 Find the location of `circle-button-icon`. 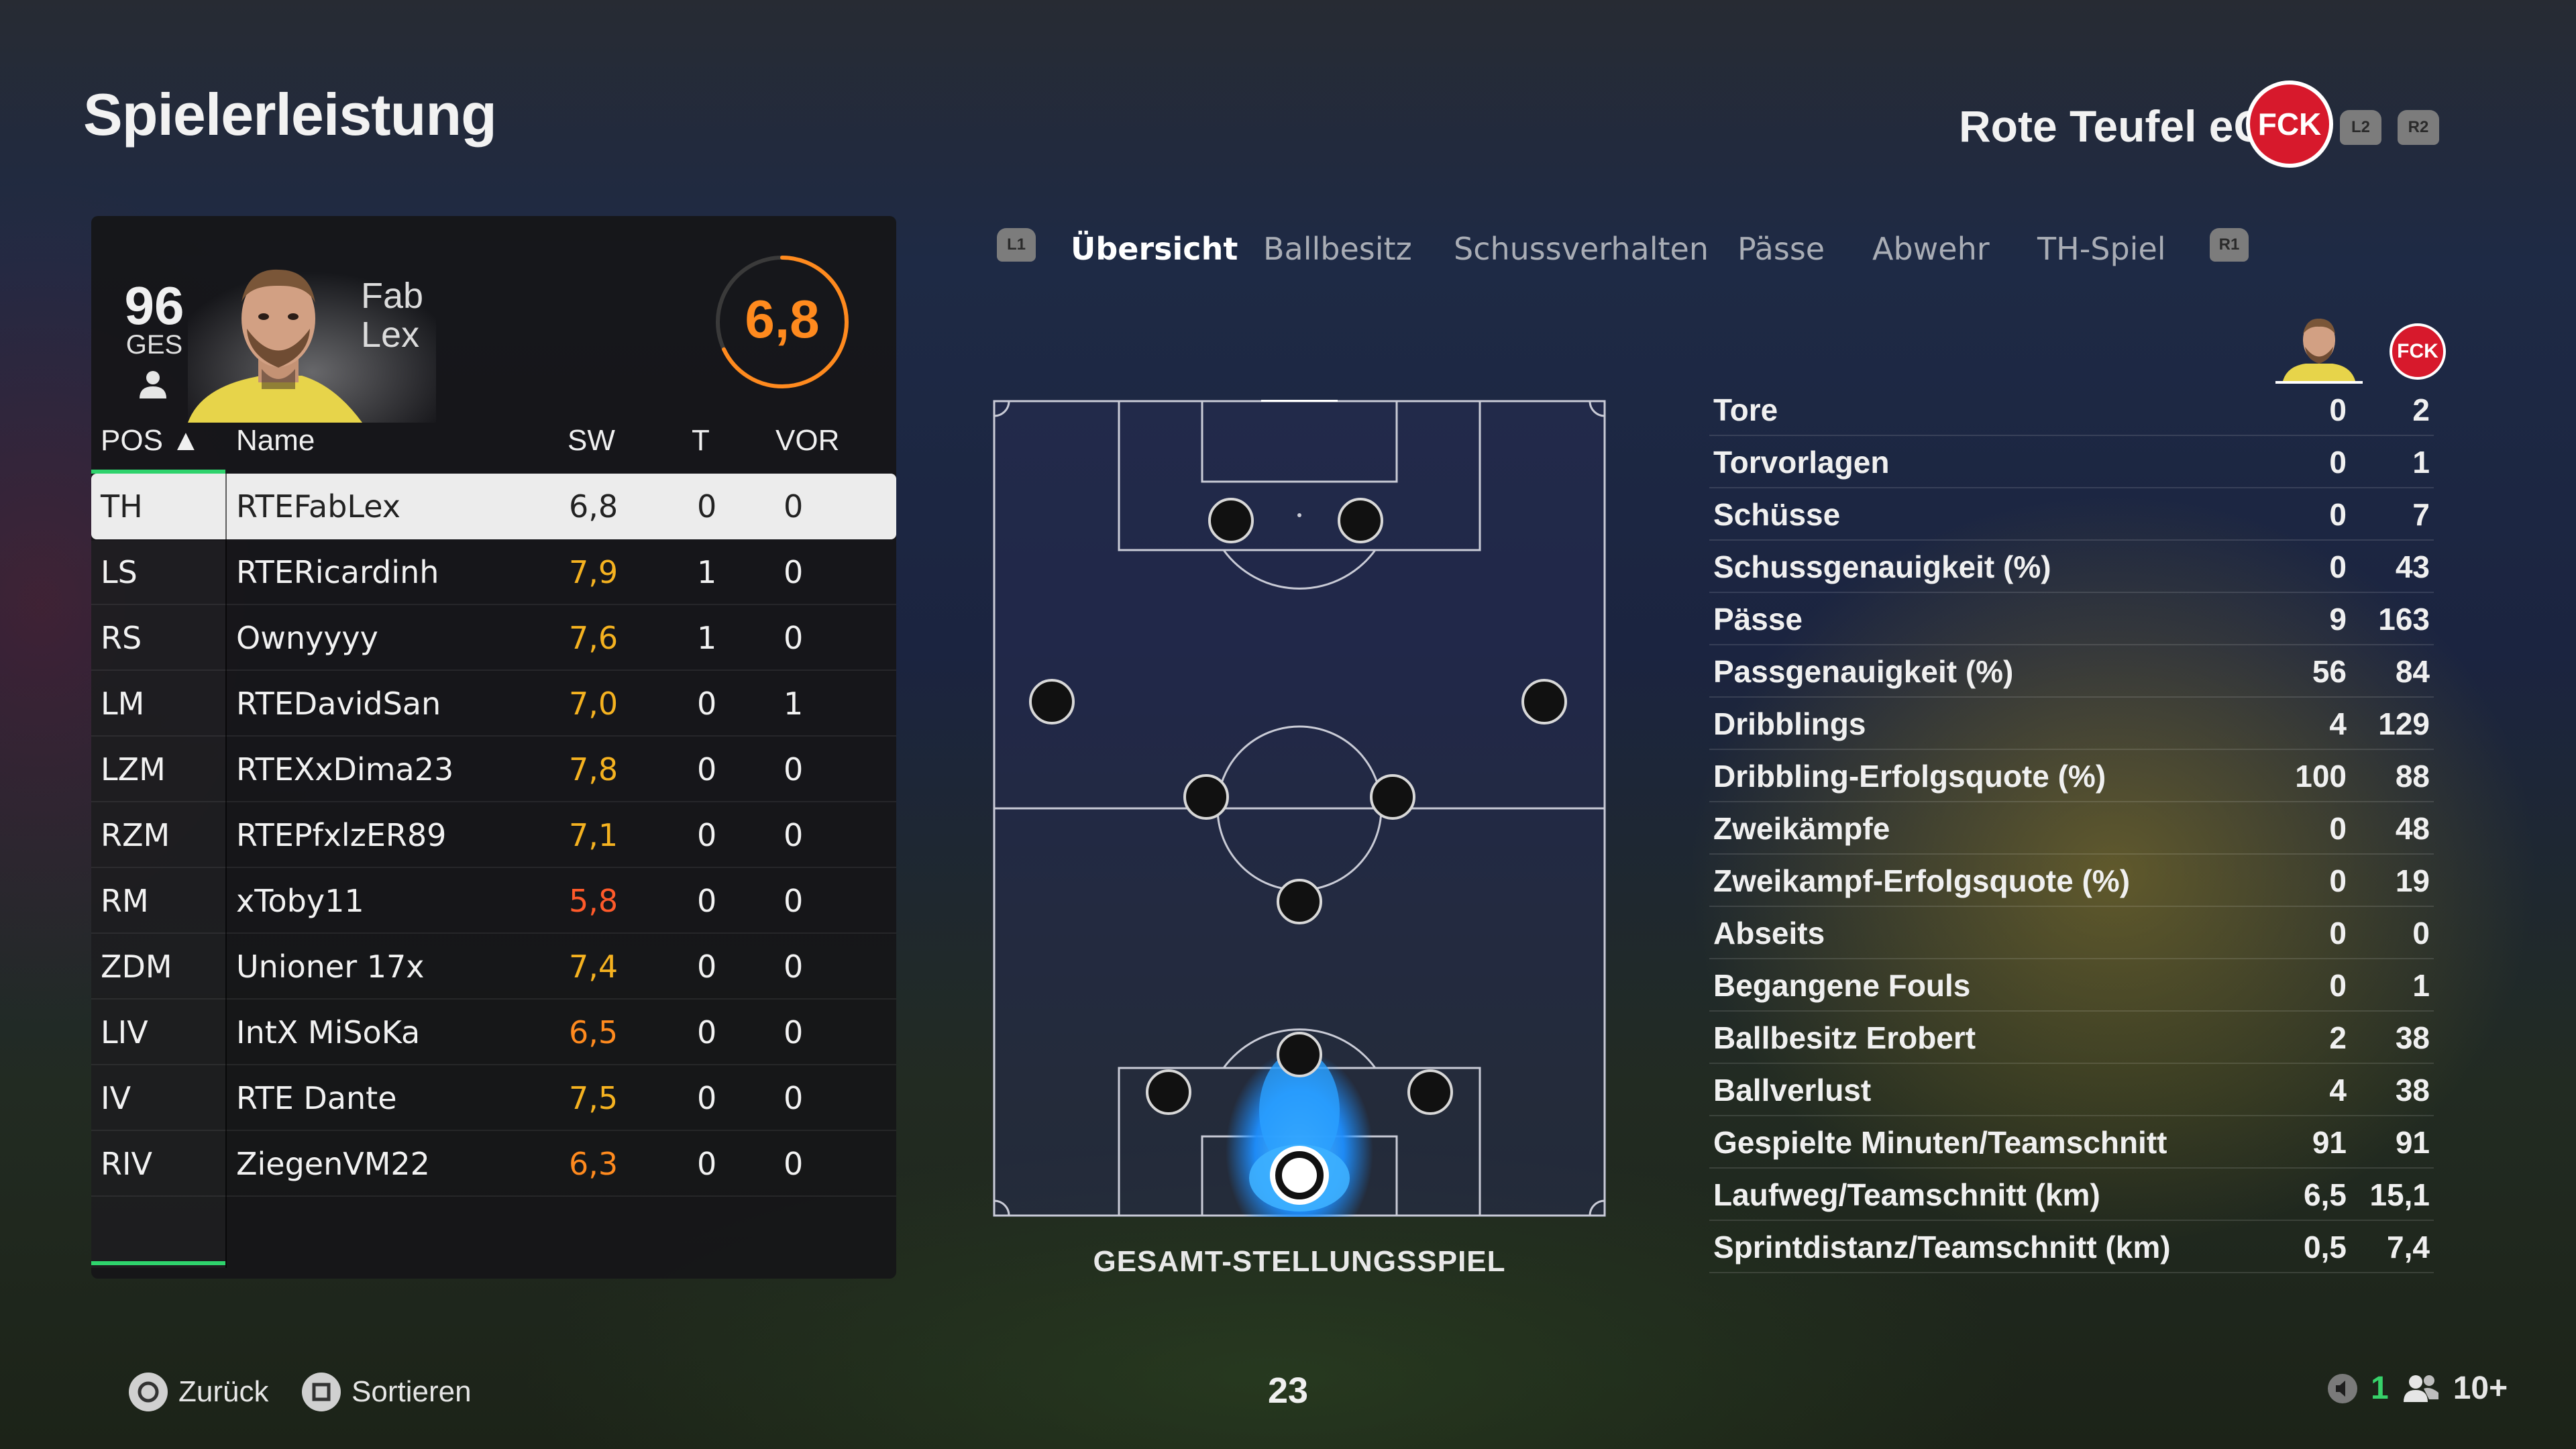

circle-button-icon is located at coordinates (148, 1392).